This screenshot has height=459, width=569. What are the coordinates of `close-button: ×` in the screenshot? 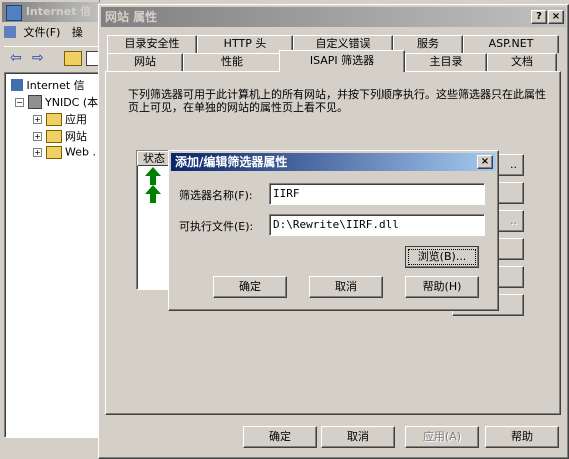 It's located at (556, 17).